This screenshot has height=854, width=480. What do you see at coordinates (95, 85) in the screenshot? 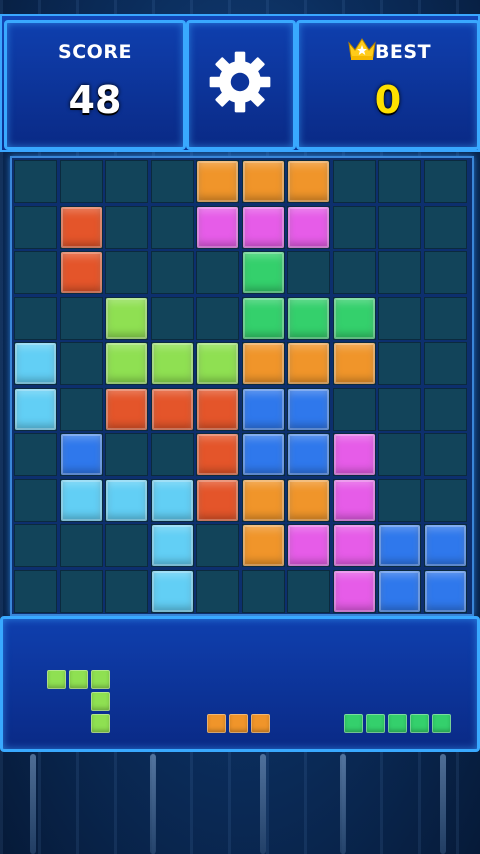
I see `score-panel: SCORE 48` at bounding box center [95, 85].